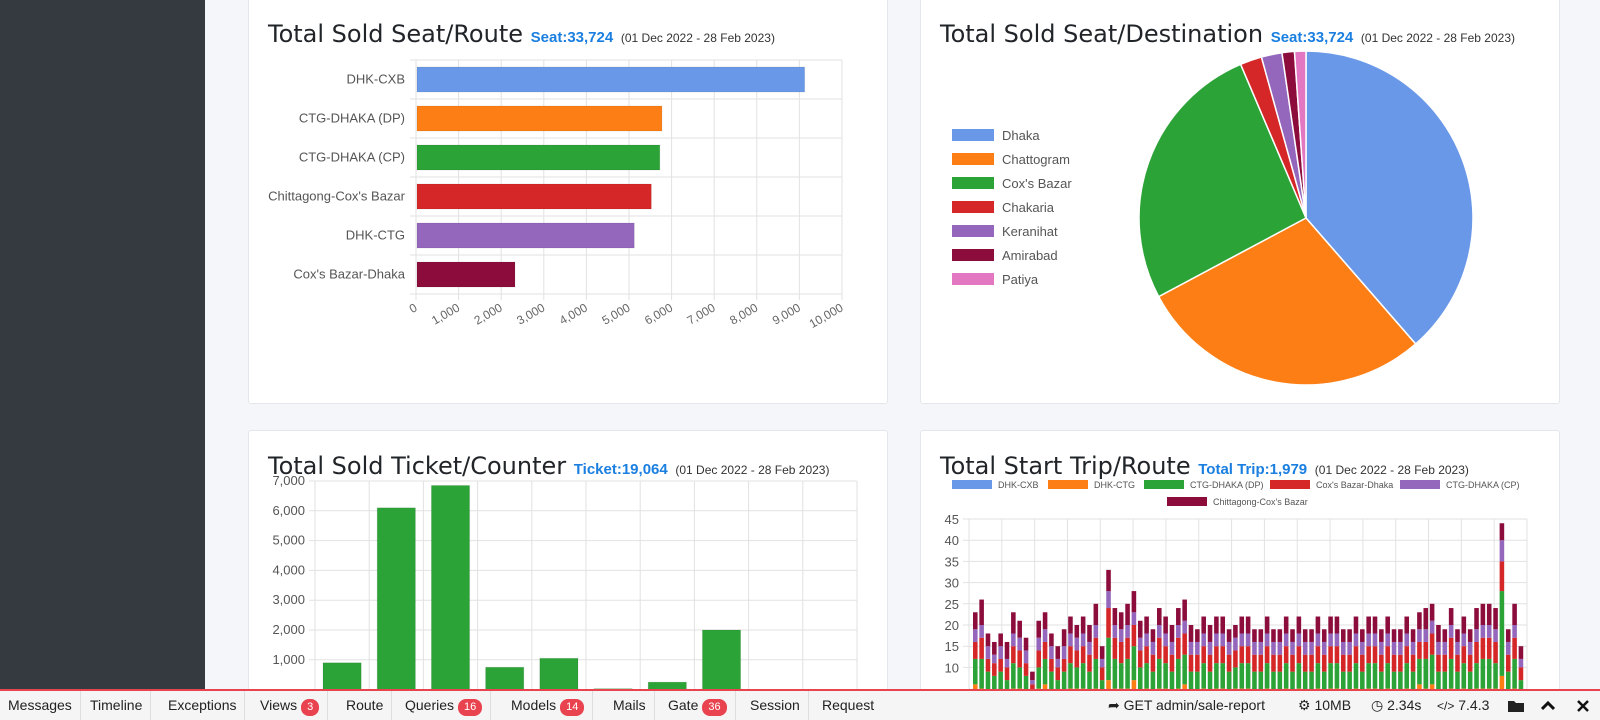 This screenshot has width=1600, height=720. What do you see at coordinates (444, 705) in the screenshot?
I see `debug-tab-queries: Queries 16` at bounding box center [444, 705].